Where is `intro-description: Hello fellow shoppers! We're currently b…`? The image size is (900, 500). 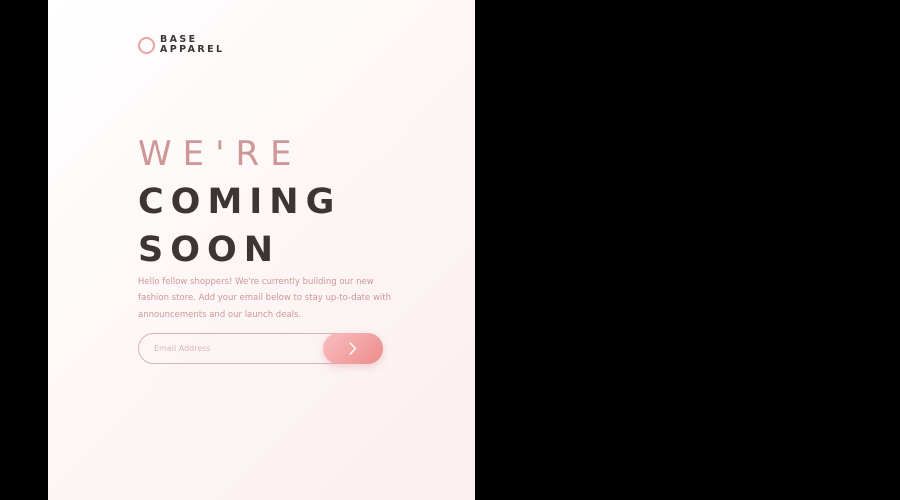 intro-description: Hello fellow shoppers! We're currently b… is located at coordinates (264, 298).